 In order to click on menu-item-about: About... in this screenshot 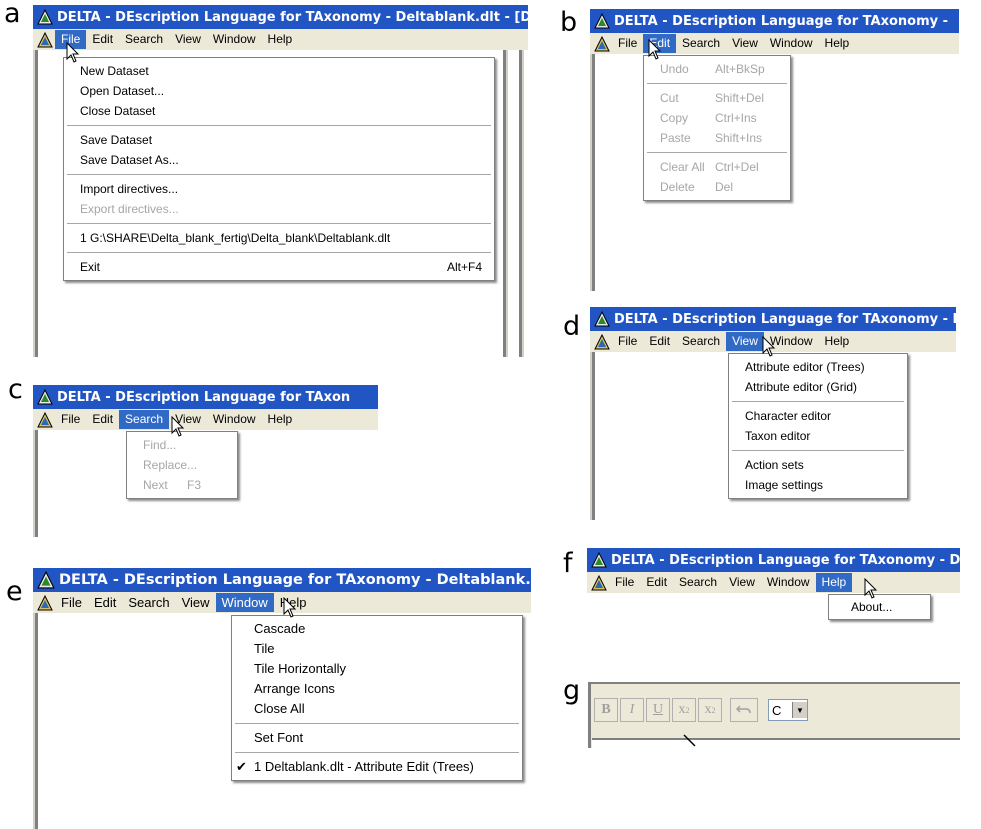, I will do `click(879, 607)`.